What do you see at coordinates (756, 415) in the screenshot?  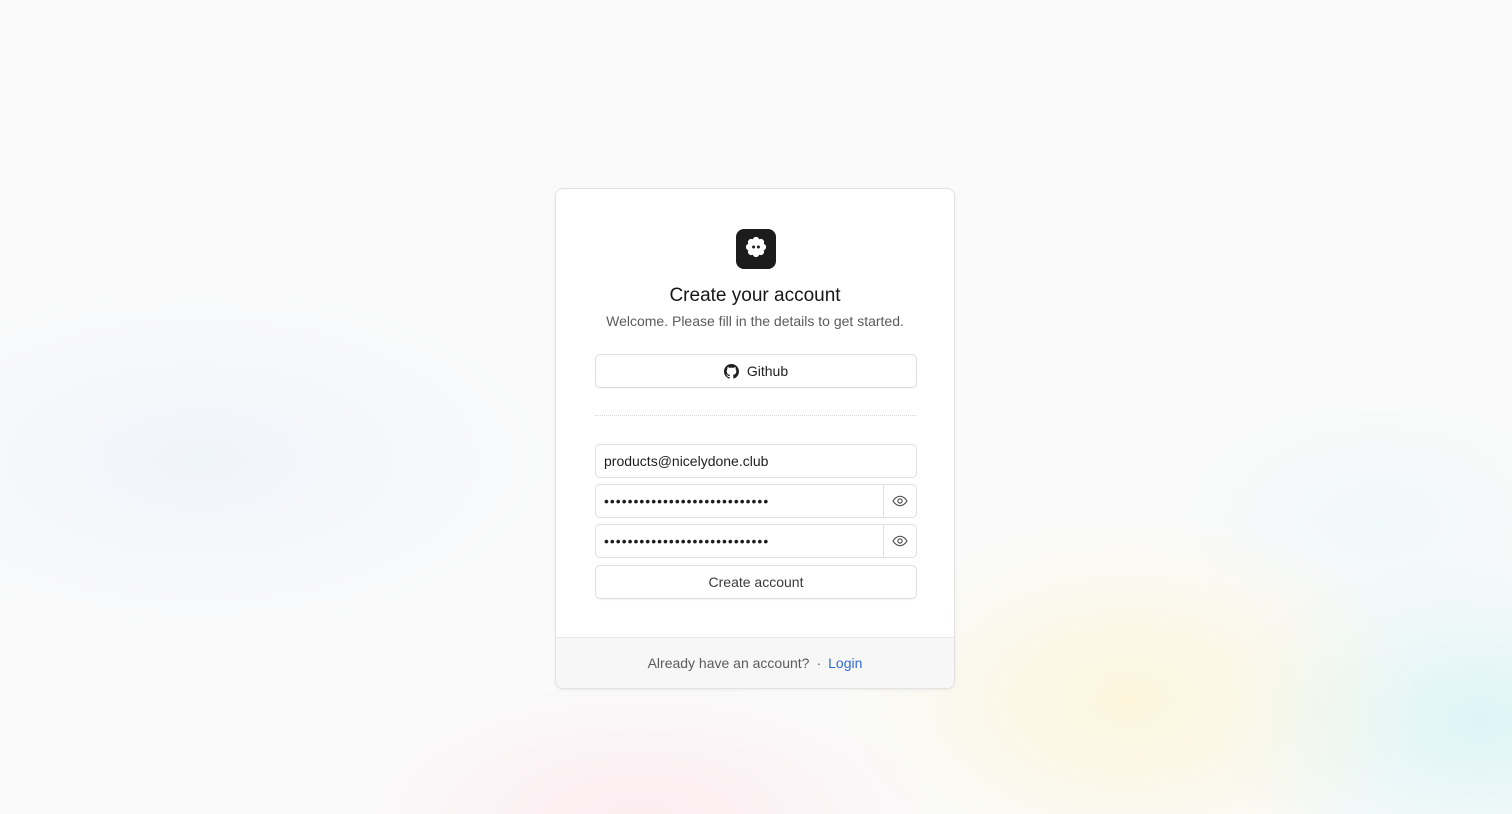 I see `section-divider` at bounding box center [756, 415].